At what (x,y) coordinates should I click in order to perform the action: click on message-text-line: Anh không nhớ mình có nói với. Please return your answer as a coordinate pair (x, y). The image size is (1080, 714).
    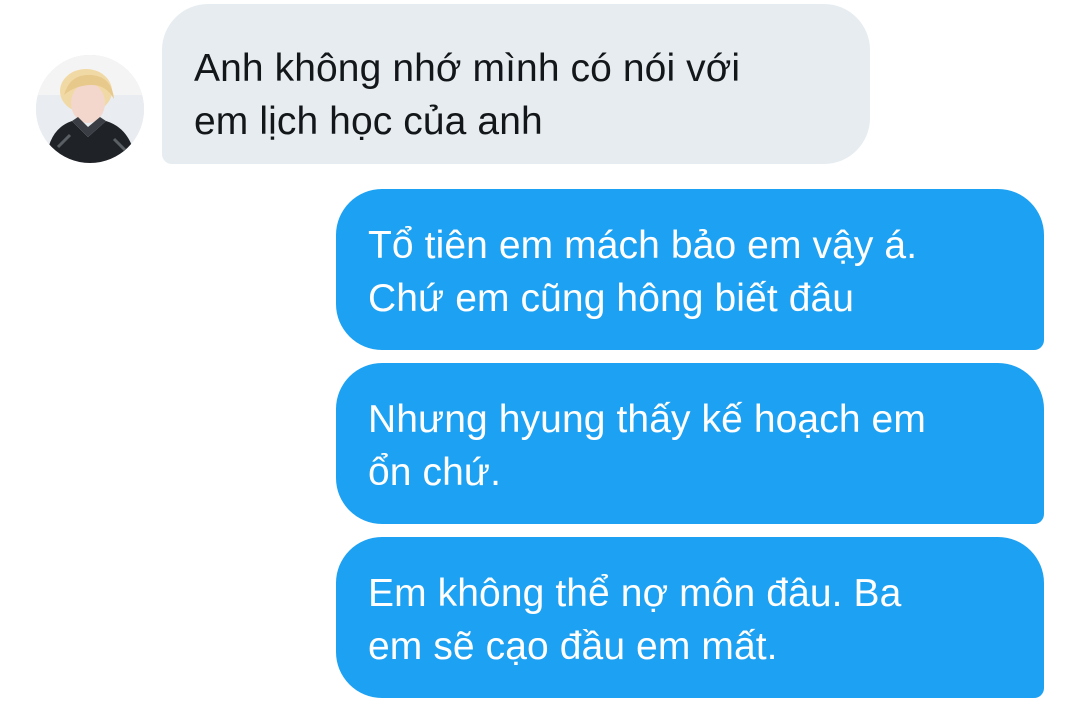
    Looking at the image, I should click on (467, 68).